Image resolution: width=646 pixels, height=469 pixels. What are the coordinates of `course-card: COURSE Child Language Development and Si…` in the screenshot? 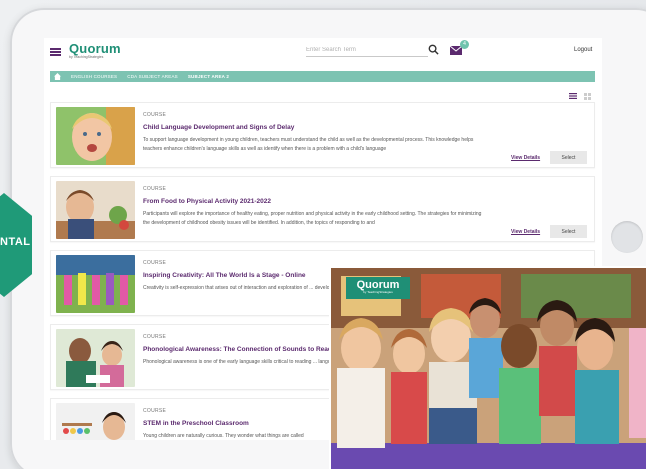 It's located at (322, 135).